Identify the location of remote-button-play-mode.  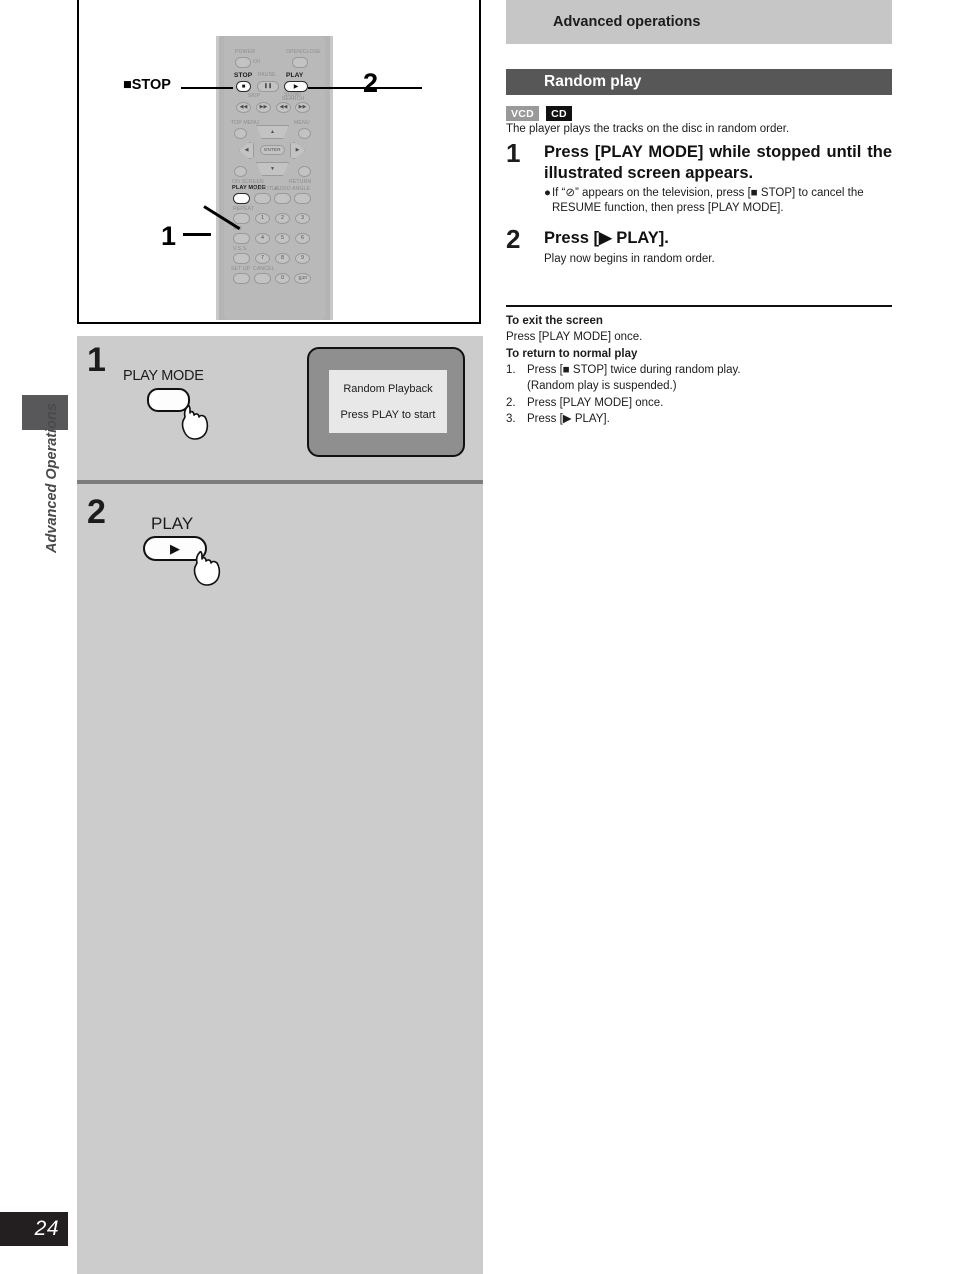
(241, 198).